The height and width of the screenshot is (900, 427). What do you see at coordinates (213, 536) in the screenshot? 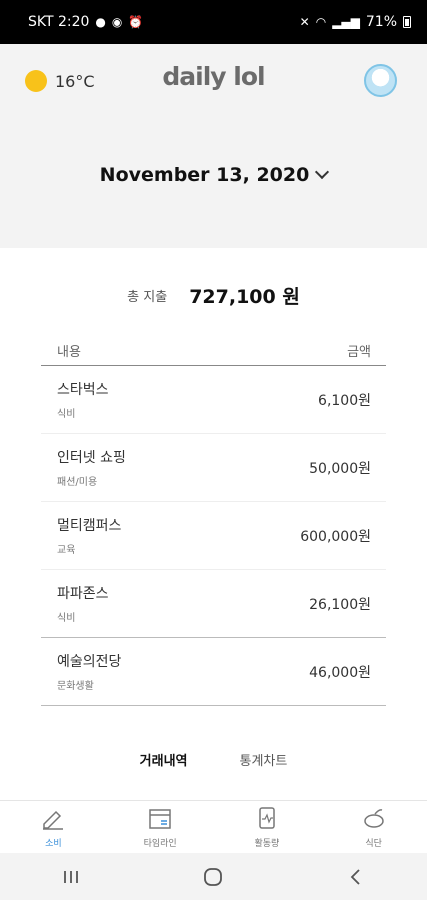
I see `table-row: 멀티캠퍼스 교육 600,000원` at bounding box center [213, 536].